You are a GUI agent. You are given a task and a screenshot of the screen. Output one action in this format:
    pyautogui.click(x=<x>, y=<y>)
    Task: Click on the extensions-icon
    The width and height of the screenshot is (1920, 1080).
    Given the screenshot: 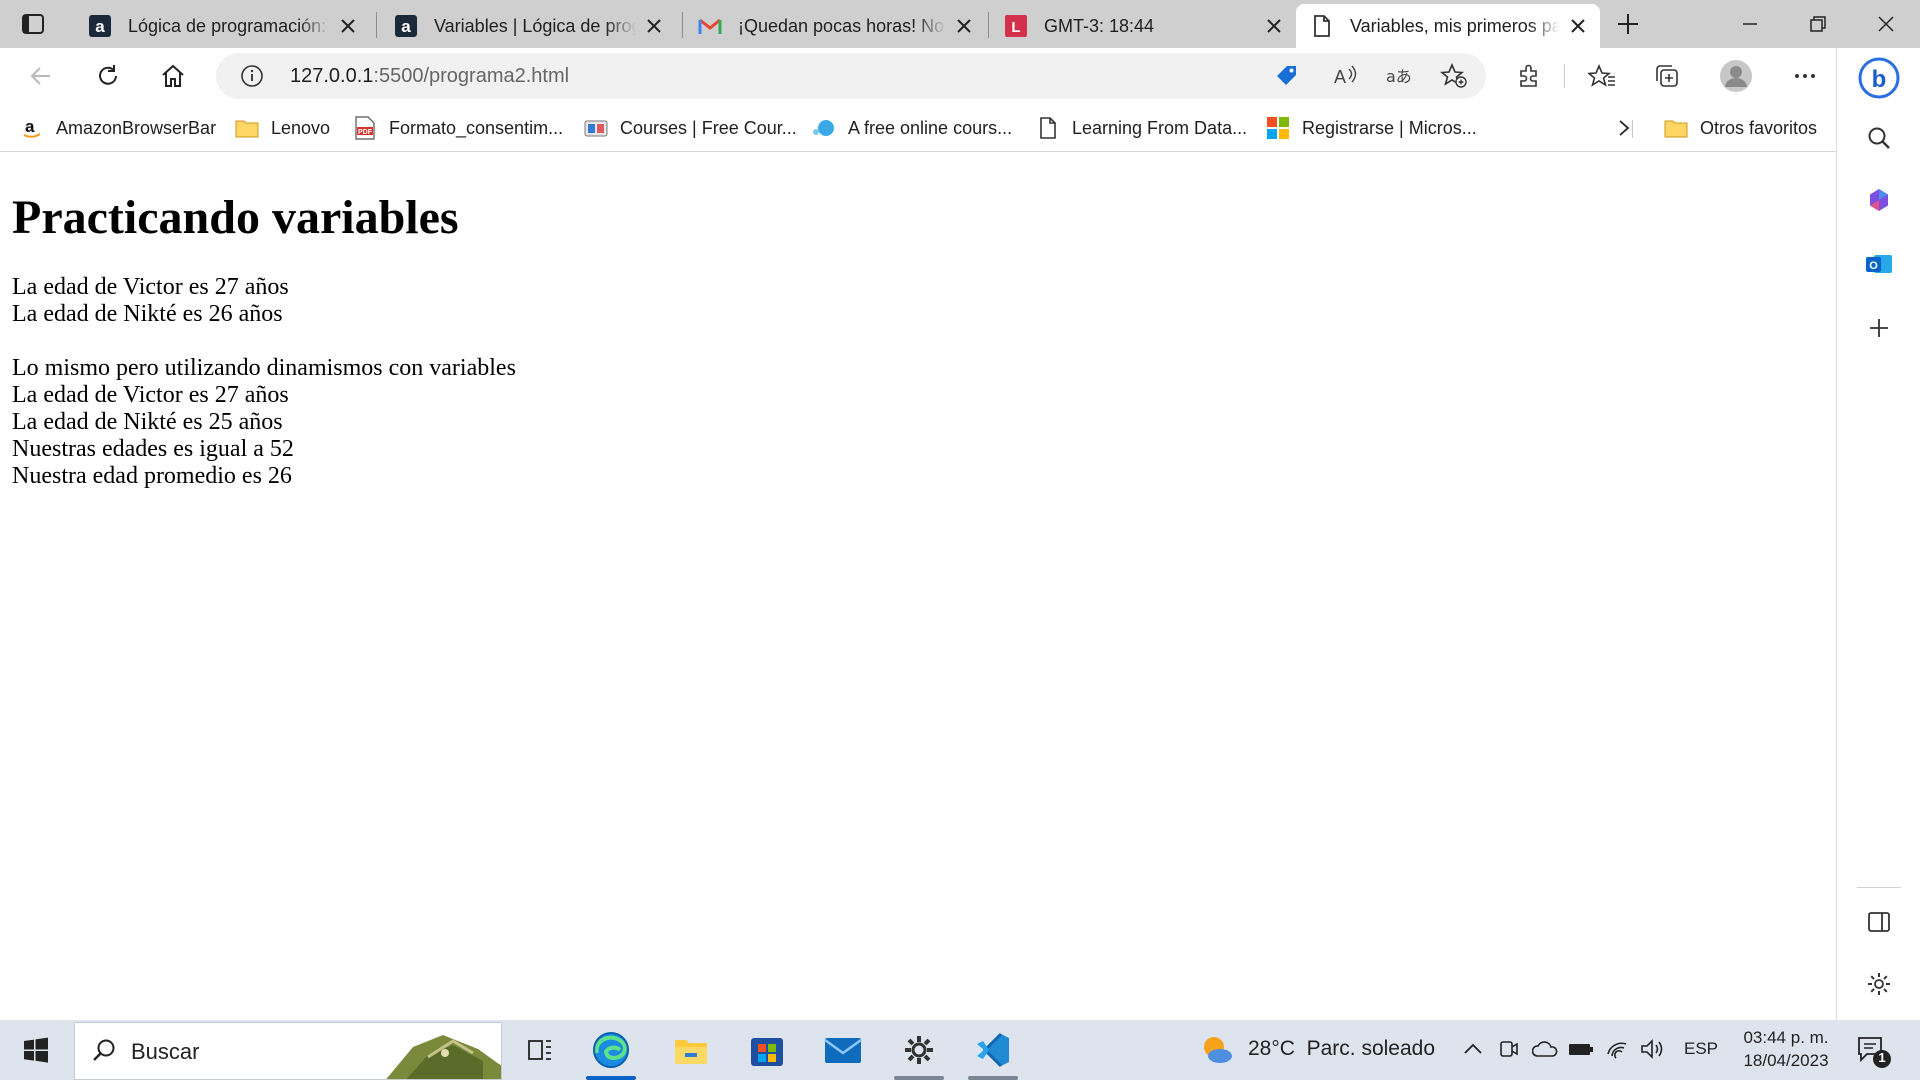 What is the action you would take?
    pyautogui.click(x=1529, y=76)
    